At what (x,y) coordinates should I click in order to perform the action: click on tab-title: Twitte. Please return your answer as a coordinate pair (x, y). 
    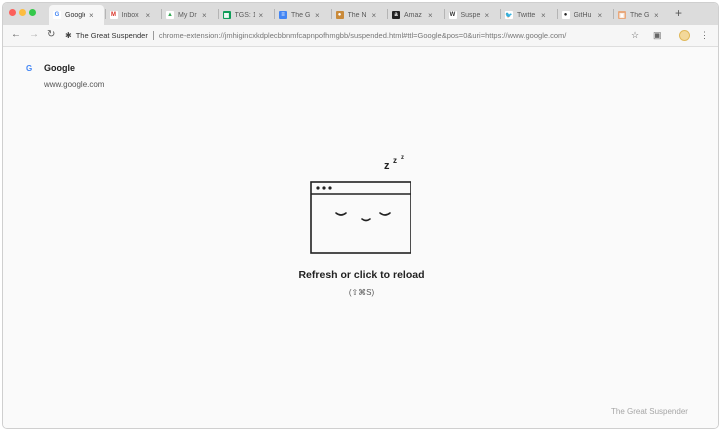
    Looking at the image, I should click on (526, 15).